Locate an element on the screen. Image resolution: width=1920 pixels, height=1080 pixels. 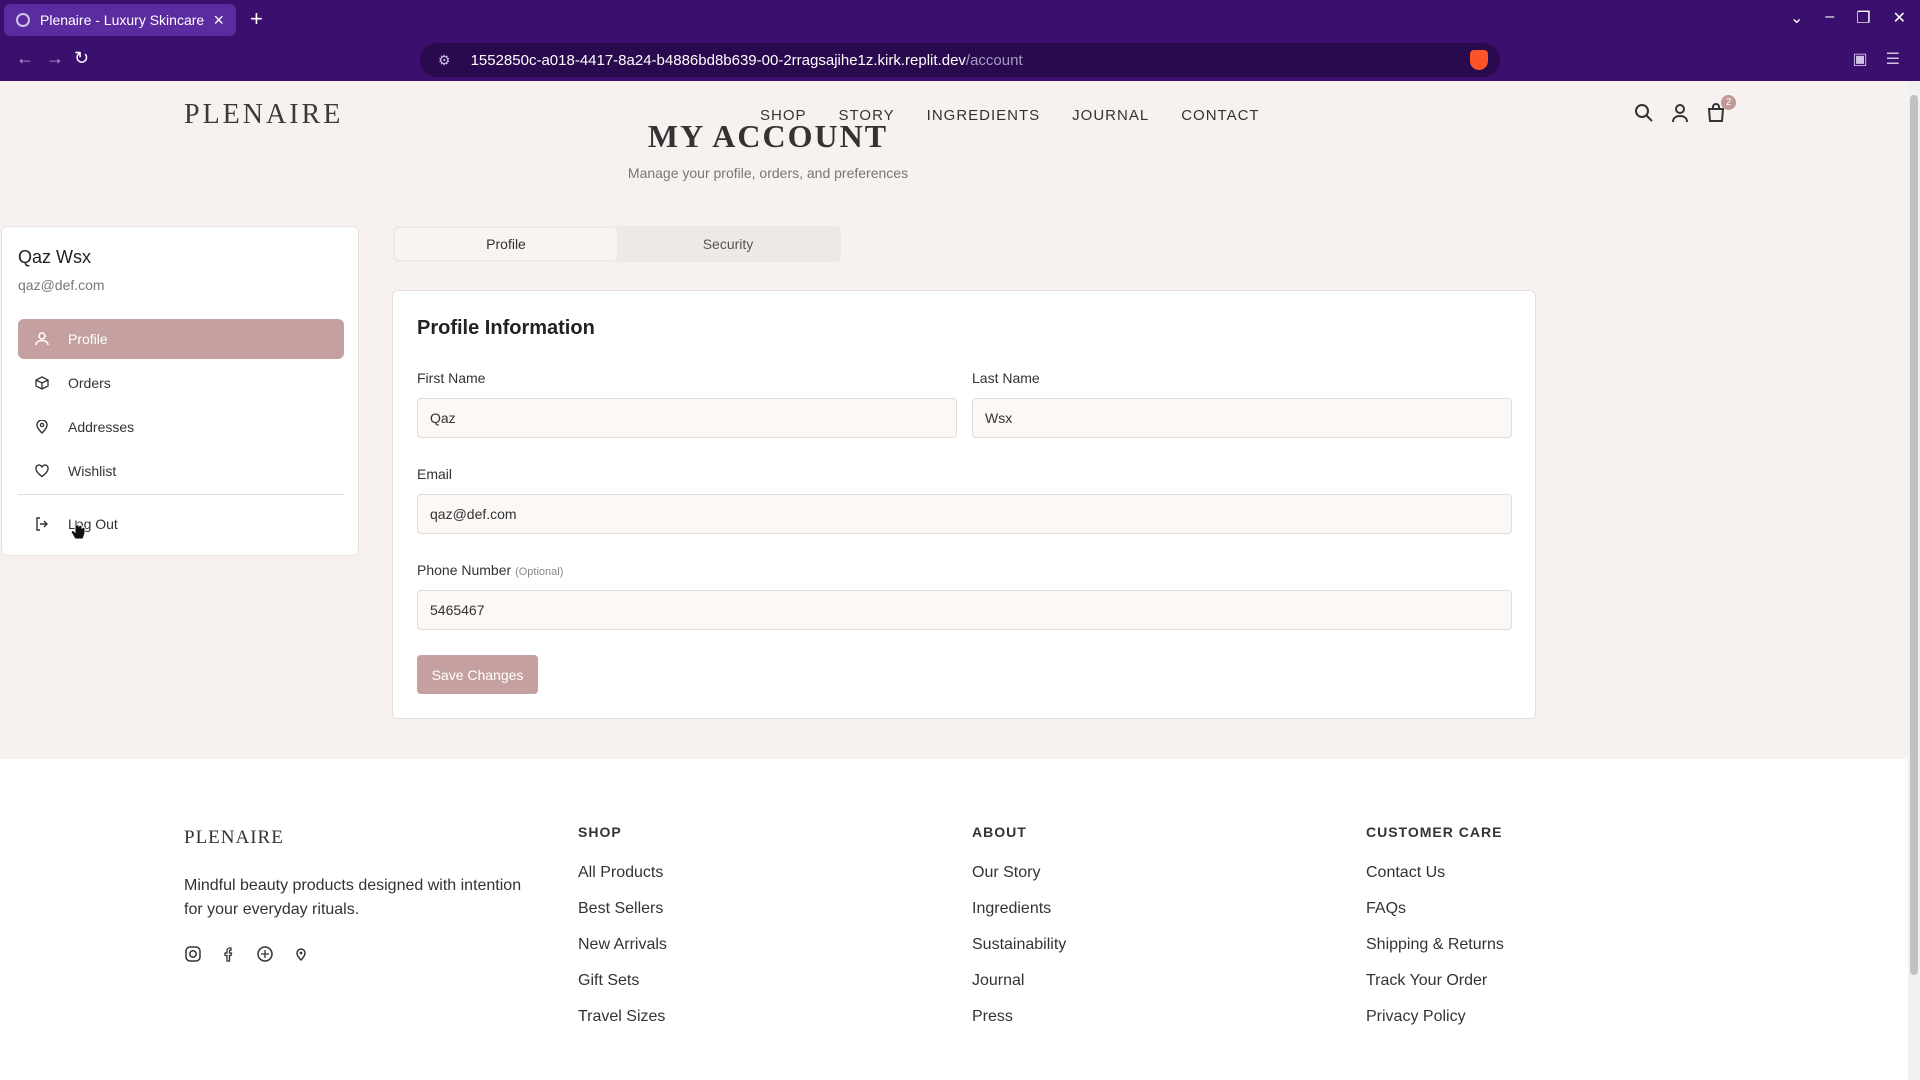
footer-link: Track Your Order is located at coordinates (1435, 990).